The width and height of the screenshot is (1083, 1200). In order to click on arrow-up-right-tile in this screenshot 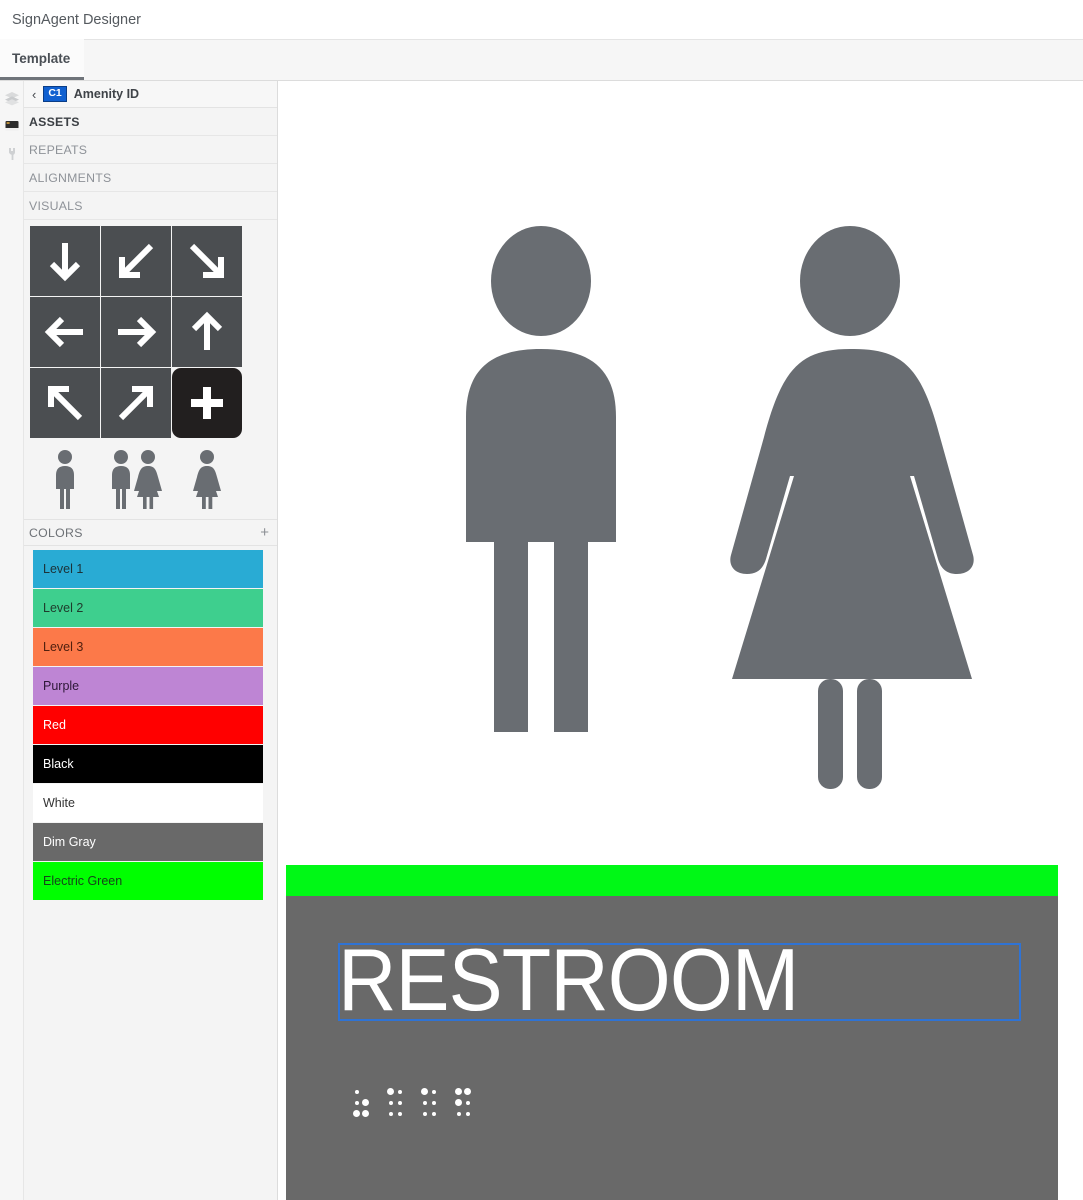, I will do `click(136, 403)`.